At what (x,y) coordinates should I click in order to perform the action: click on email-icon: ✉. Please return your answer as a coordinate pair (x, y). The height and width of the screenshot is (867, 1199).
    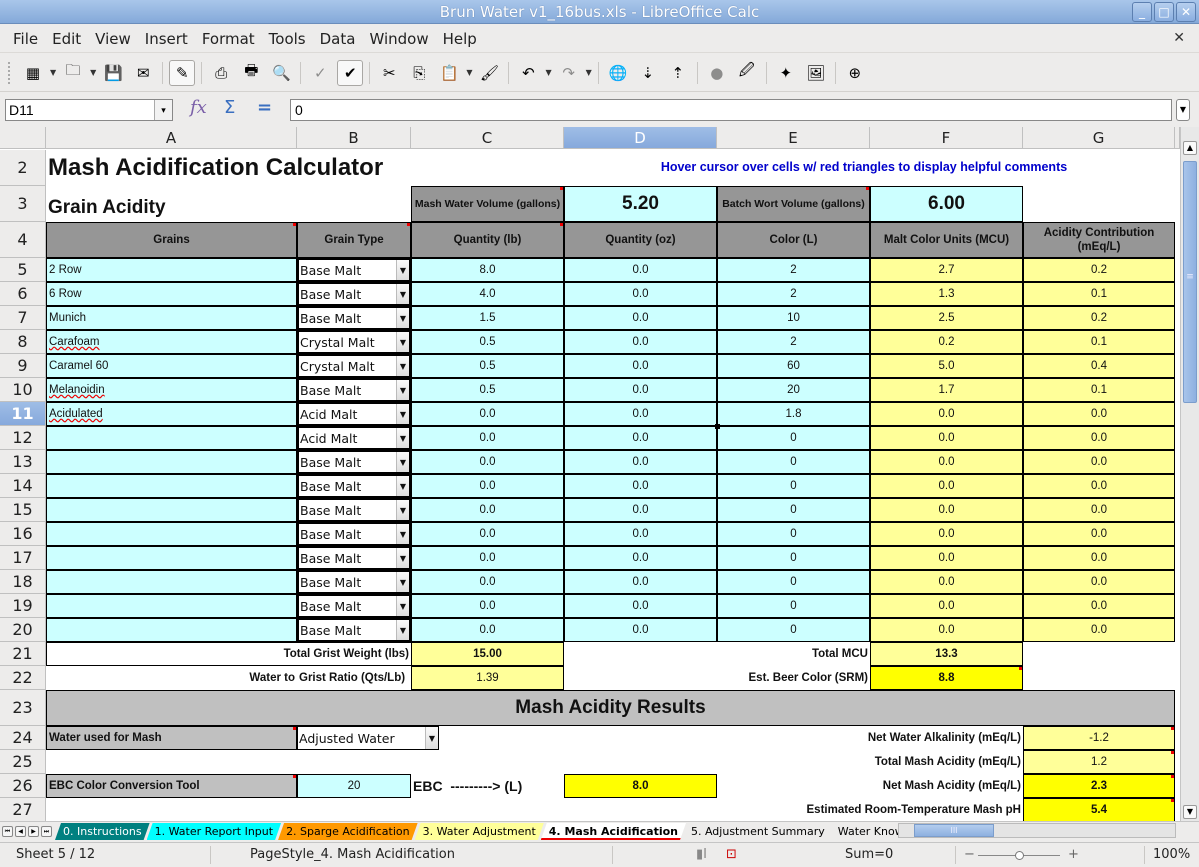
    Looking at the image, I should click on (143, 73).